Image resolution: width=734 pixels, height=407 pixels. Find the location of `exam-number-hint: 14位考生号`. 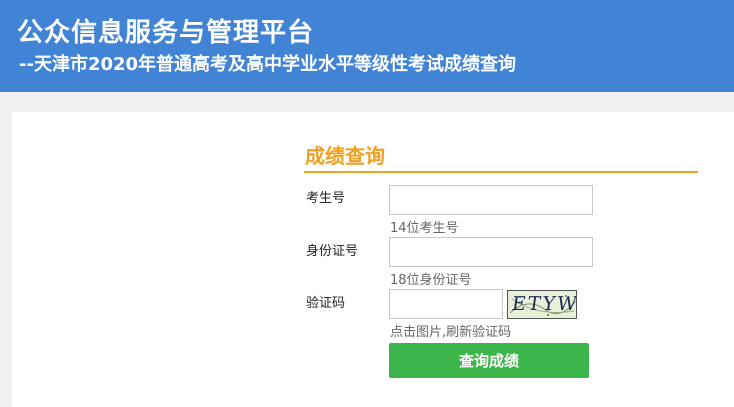

exam-number-hint: 14位考生号 is located at coordinates (424, 228).